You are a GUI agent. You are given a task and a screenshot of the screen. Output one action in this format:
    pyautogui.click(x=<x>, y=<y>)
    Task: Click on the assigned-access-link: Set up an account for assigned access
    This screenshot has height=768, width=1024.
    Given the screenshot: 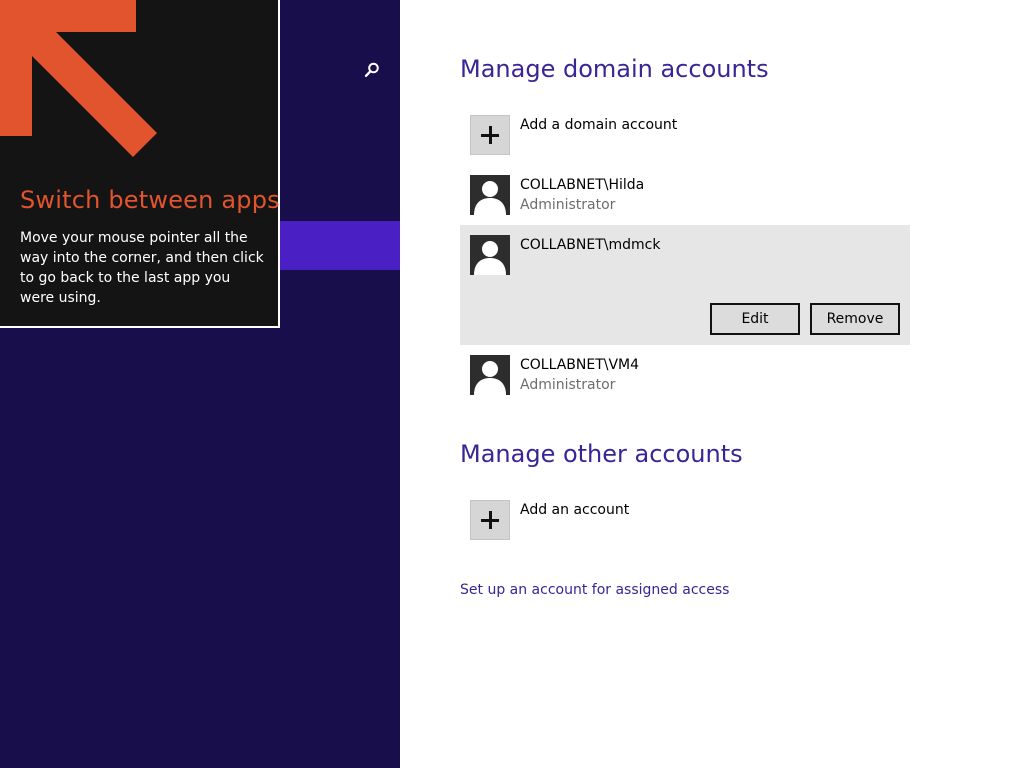 What is the action you would take?
    pyautogui.click(x=594, y=590)
    